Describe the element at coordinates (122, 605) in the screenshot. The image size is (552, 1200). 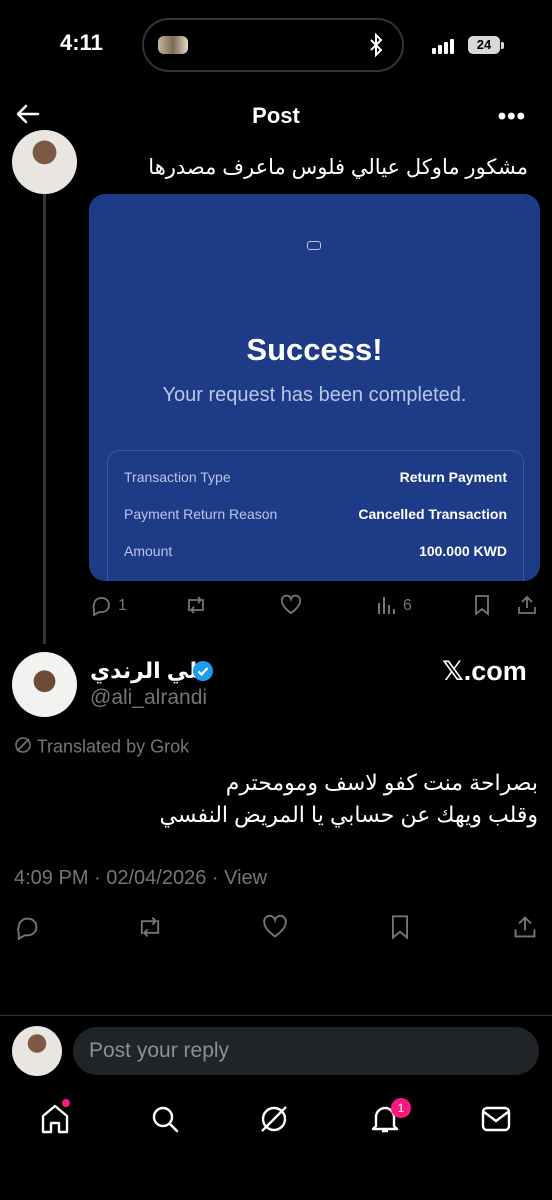
I see `reply-count: 1` at that location.